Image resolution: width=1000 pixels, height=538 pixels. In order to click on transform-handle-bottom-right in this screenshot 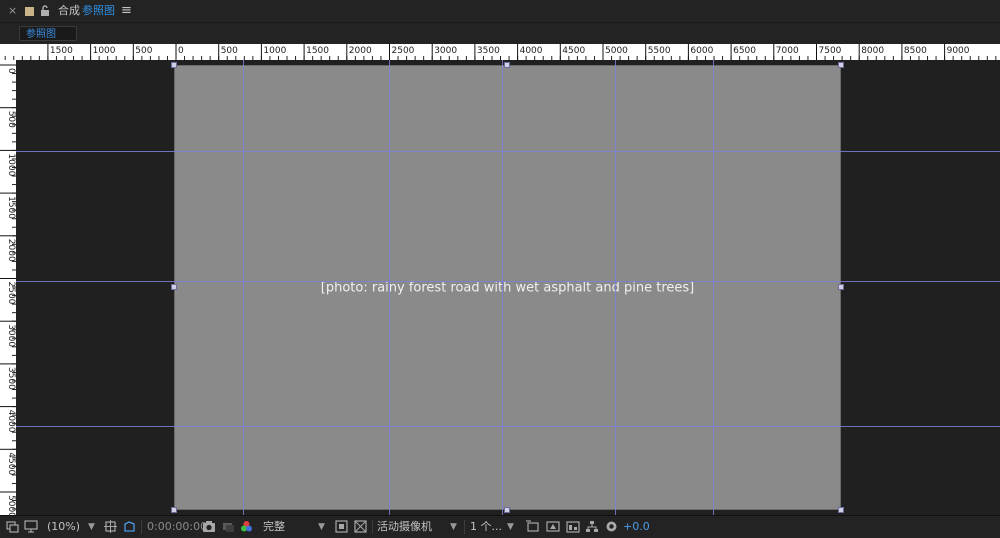, I will do `click(841, 510)`.